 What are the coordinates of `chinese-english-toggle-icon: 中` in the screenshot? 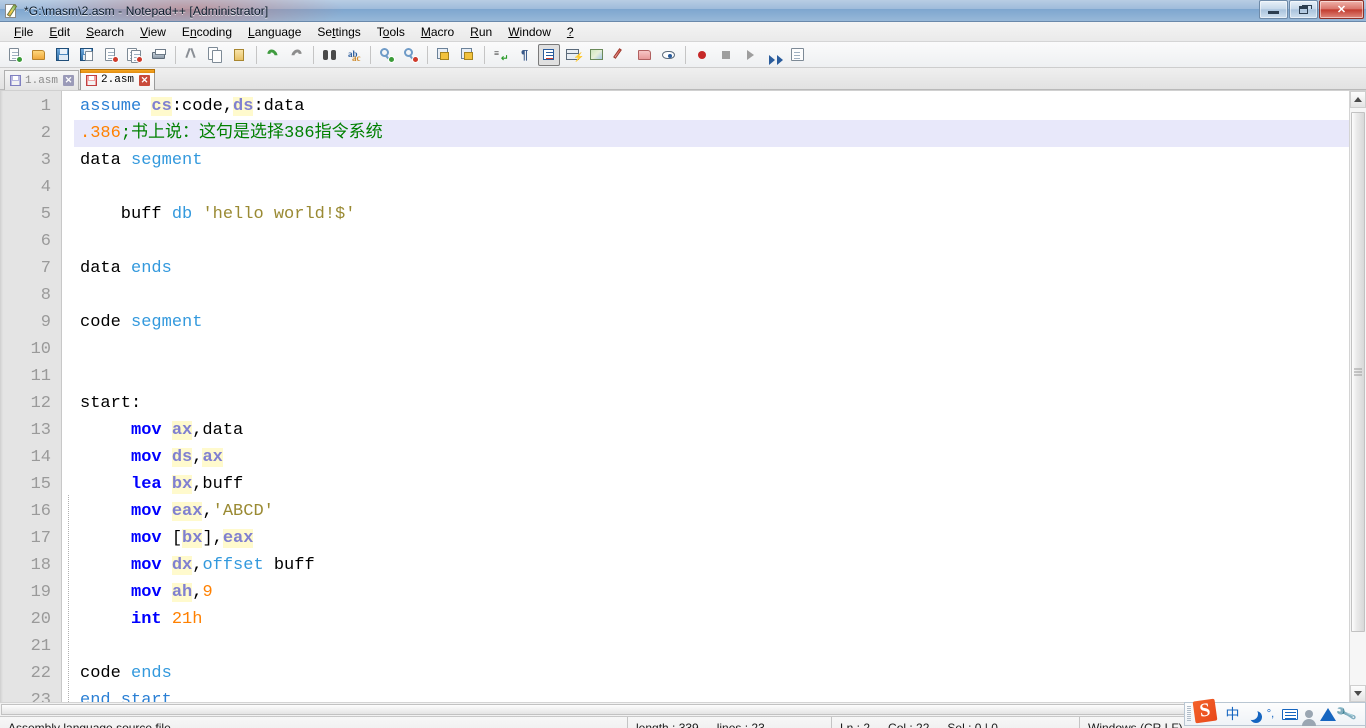 It's located at (1232, 714).